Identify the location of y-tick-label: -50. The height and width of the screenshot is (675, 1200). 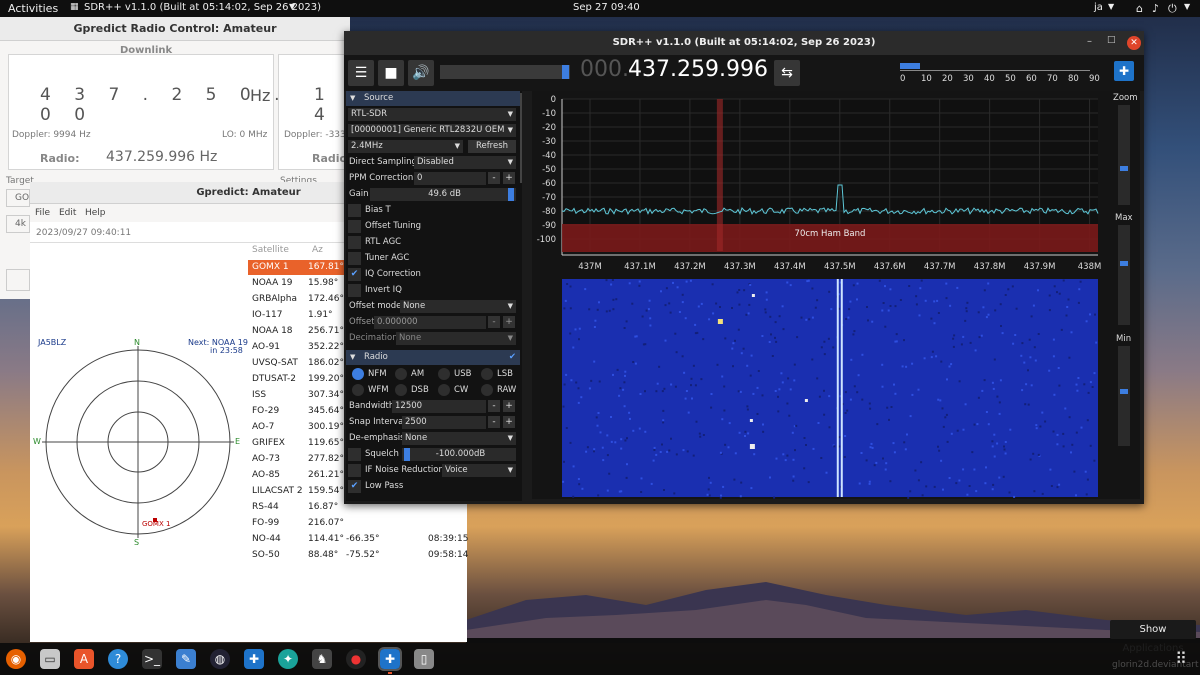
(549, 170).